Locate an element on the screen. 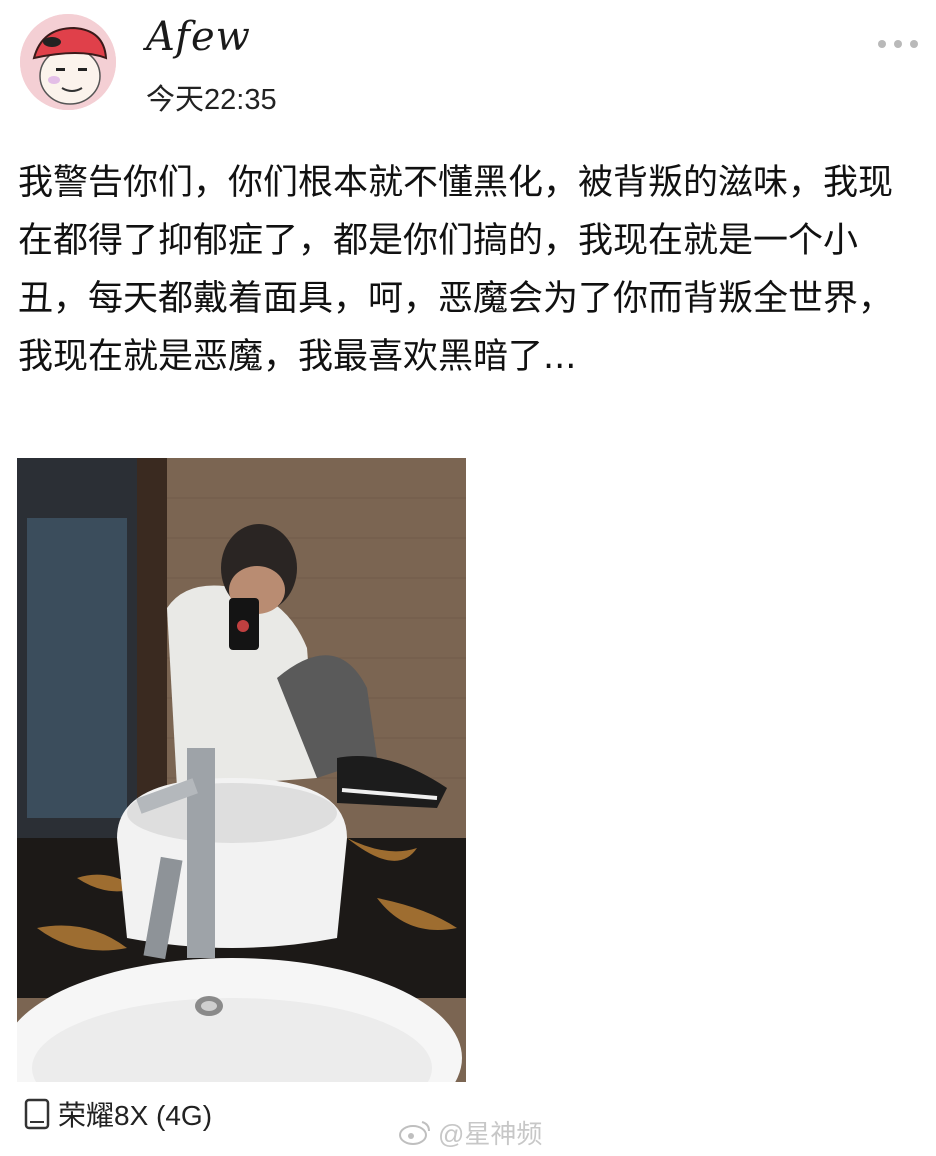 Image resolution: width=936 pixels, height=1156 pixels. watermark-text: @星神频 is located at coordinates (490, 1133).